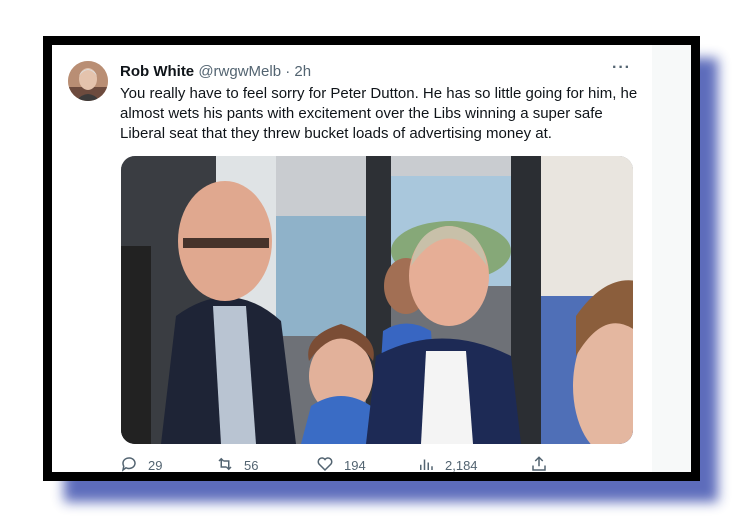  Describe the element at coordinates (255, 71) in the screenshot. I see `author-meta: @rwgwMelb · 2h` at that location.